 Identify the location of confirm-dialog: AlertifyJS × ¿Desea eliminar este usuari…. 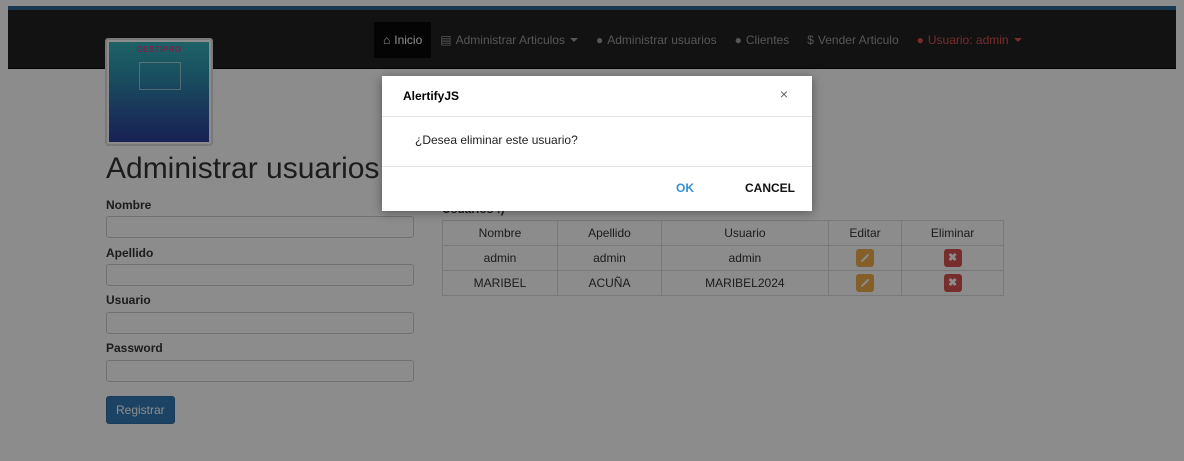
(597, 143).